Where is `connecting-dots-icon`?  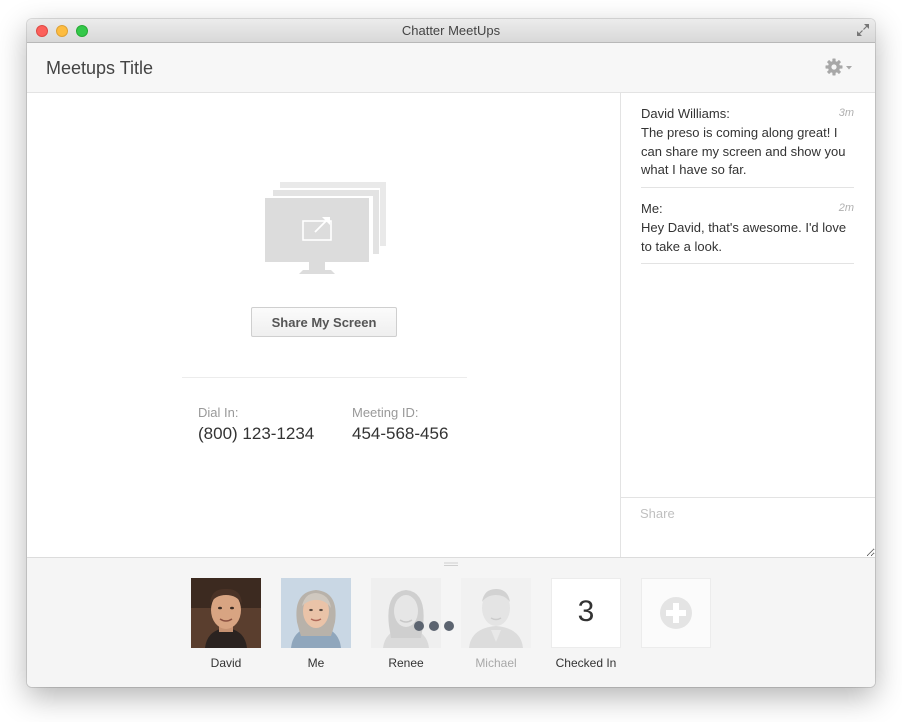
connecting-dots-icon is located at coordinates (434, 626).